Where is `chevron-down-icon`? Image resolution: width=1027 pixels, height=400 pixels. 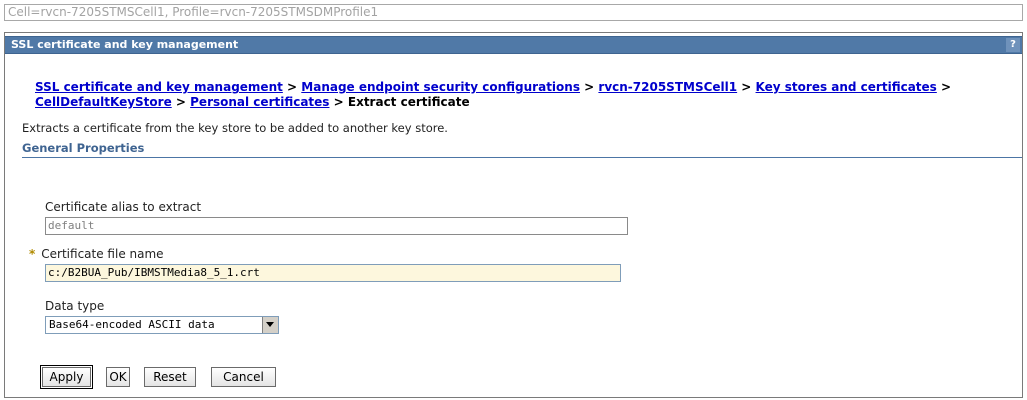 chevron-down-icon is located at coordinates (270, 325).